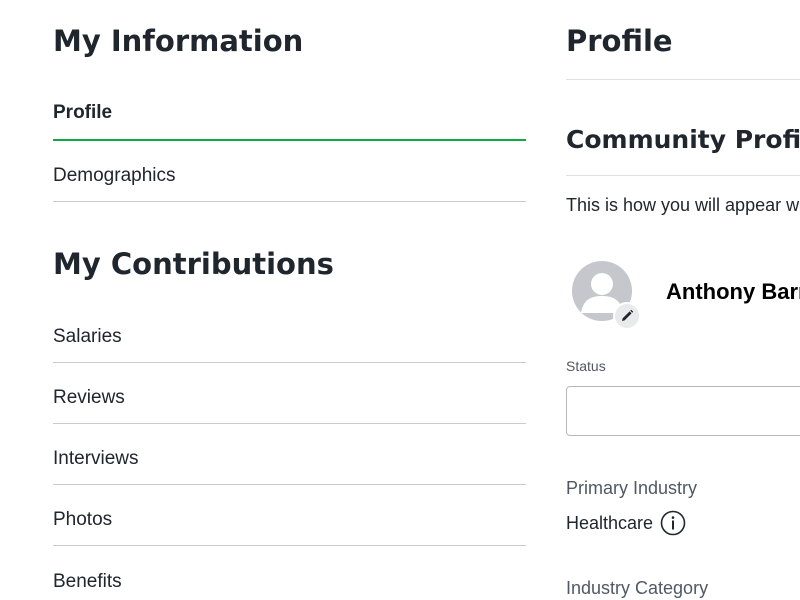 The image size is (800, 600). What do you see at coordinates (289, 454) in the screenshot?
I see `nav-item-interviews: Interviews` at bounding box center [289, 454].